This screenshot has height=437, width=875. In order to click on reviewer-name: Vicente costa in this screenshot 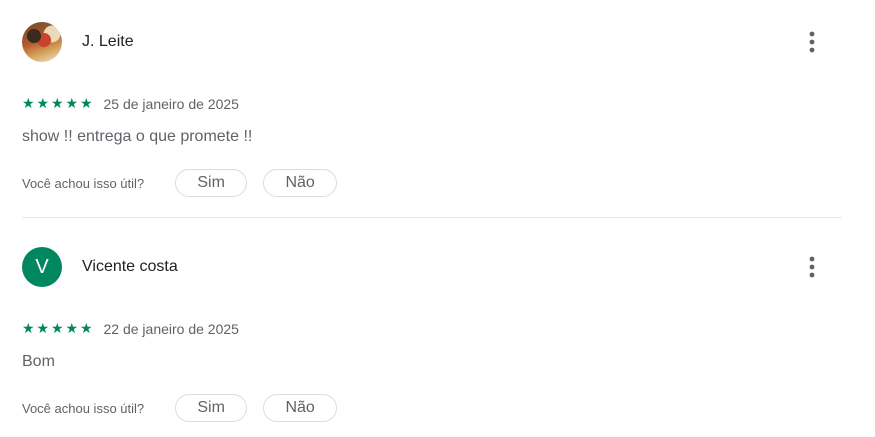, I will do `click(130, 266)`.